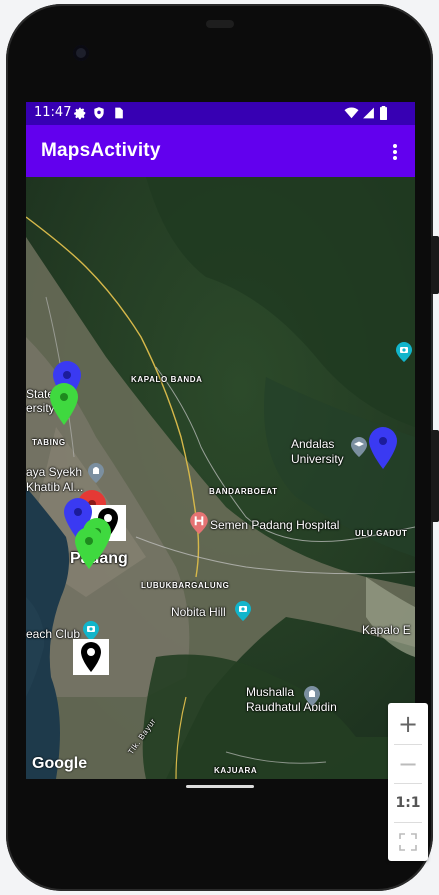  Describe the element at coordinates (386, 630) in the screenshot. I see `label-kapalo-e: Kapalo E` at that location.